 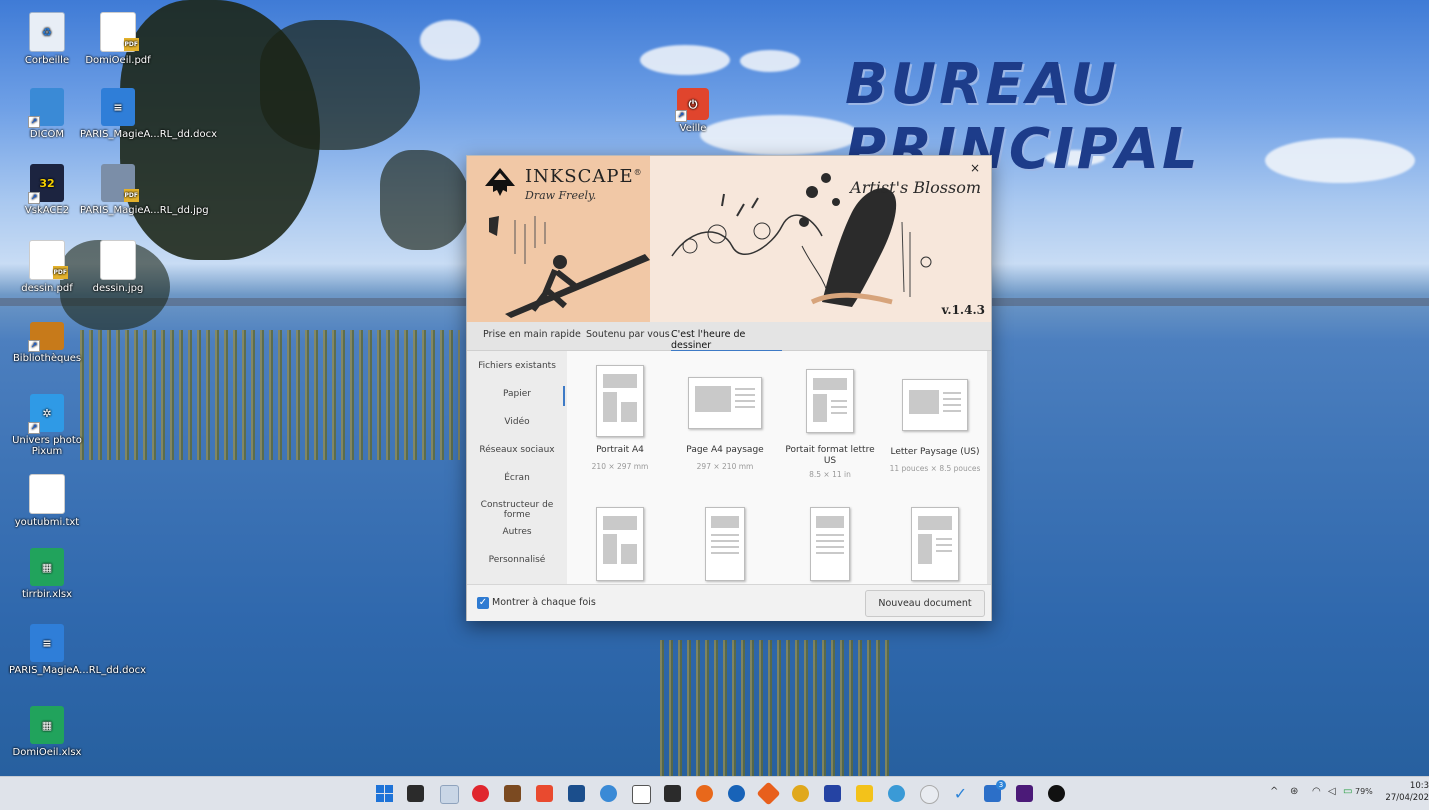 I want to click on desktop-icon-docx-2: ≡ PARIS_MagieA...RL_dd.docx, so click(x=77, y=650).